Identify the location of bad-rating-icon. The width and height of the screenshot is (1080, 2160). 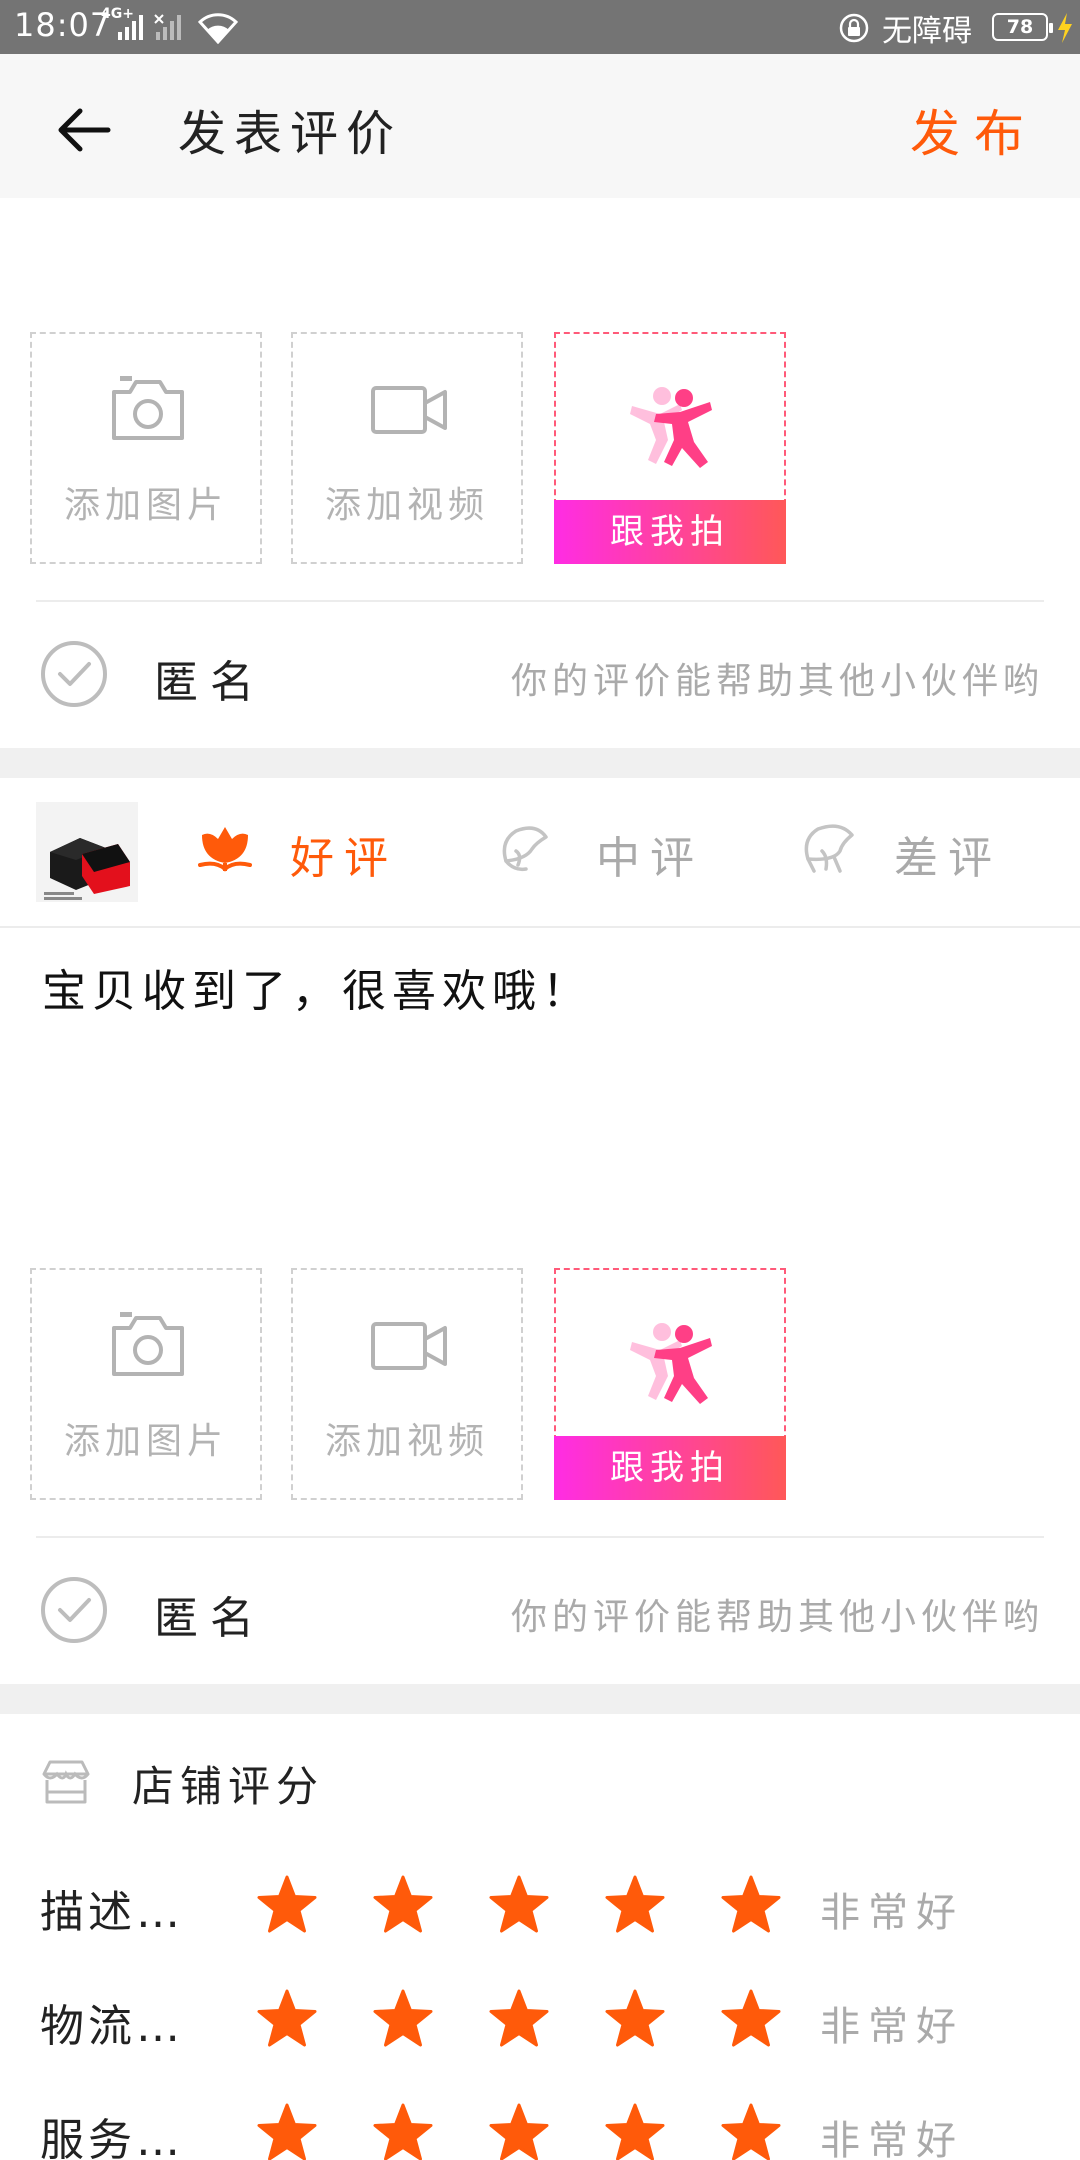
(829, 850).